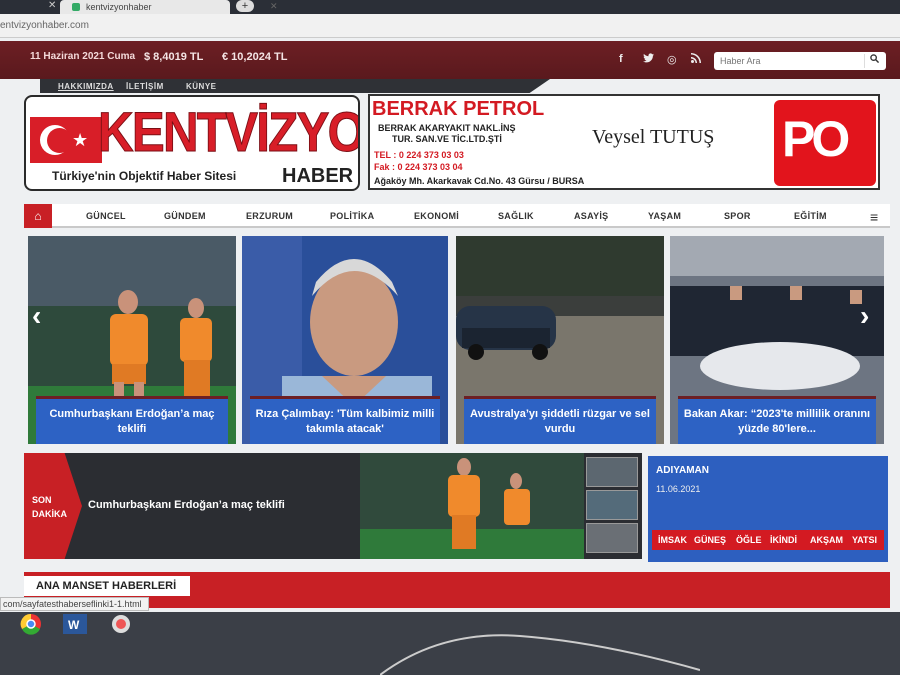 Image resolution: width=900 pixels, height=675 pixels. Describe the element at coordinates (66, 140) in the screenshot. I see `turkish-flag-icon: ★` at that location.